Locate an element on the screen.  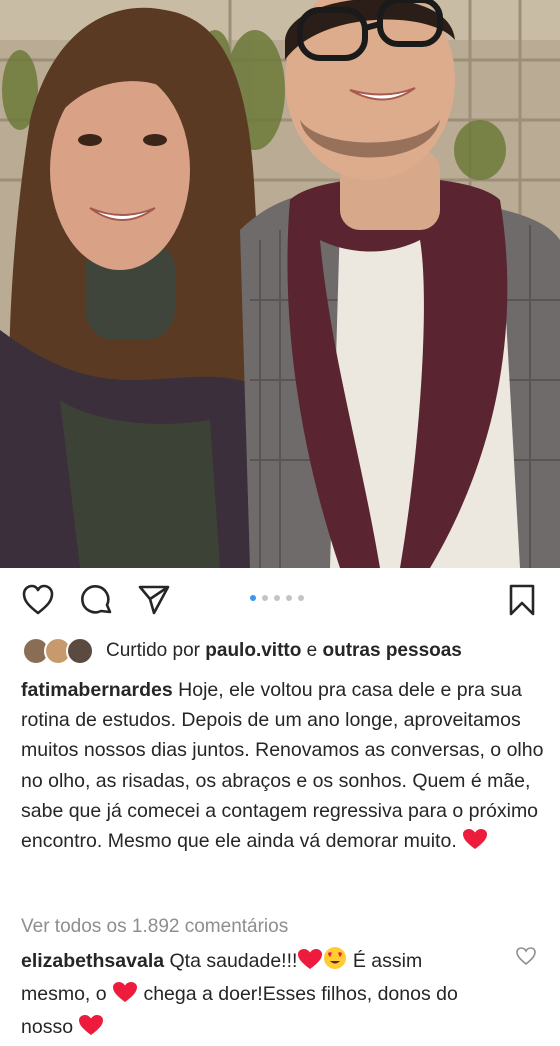
heart-eyes-emoji-icon is located at coordinates (335, 962).